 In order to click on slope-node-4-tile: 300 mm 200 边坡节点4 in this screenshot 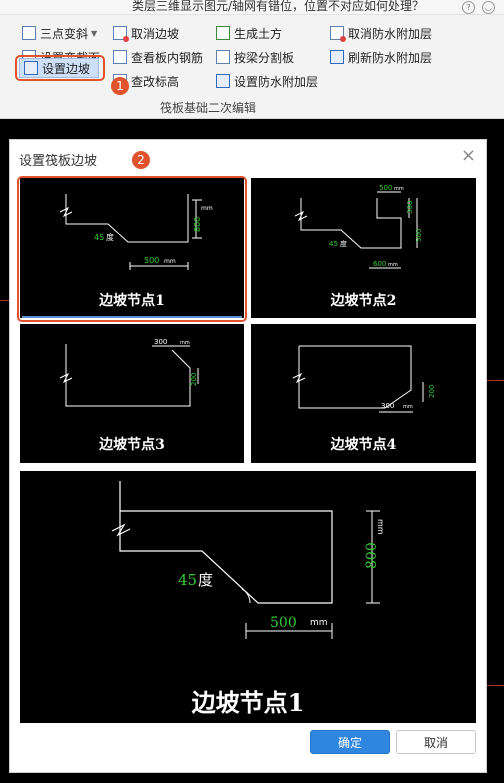, I will do `click(363, 393)`.